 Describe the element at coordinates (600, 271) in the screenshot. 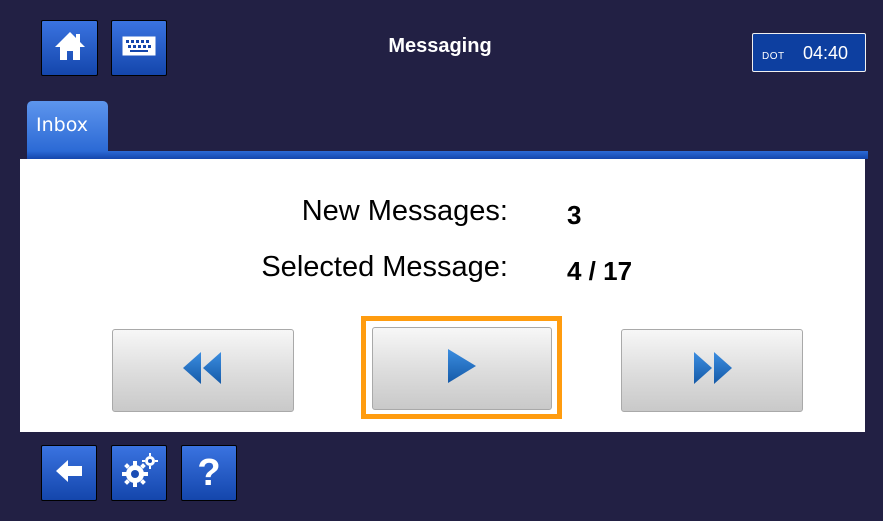

I see `selected-message-value: 4 / 17` at that location.